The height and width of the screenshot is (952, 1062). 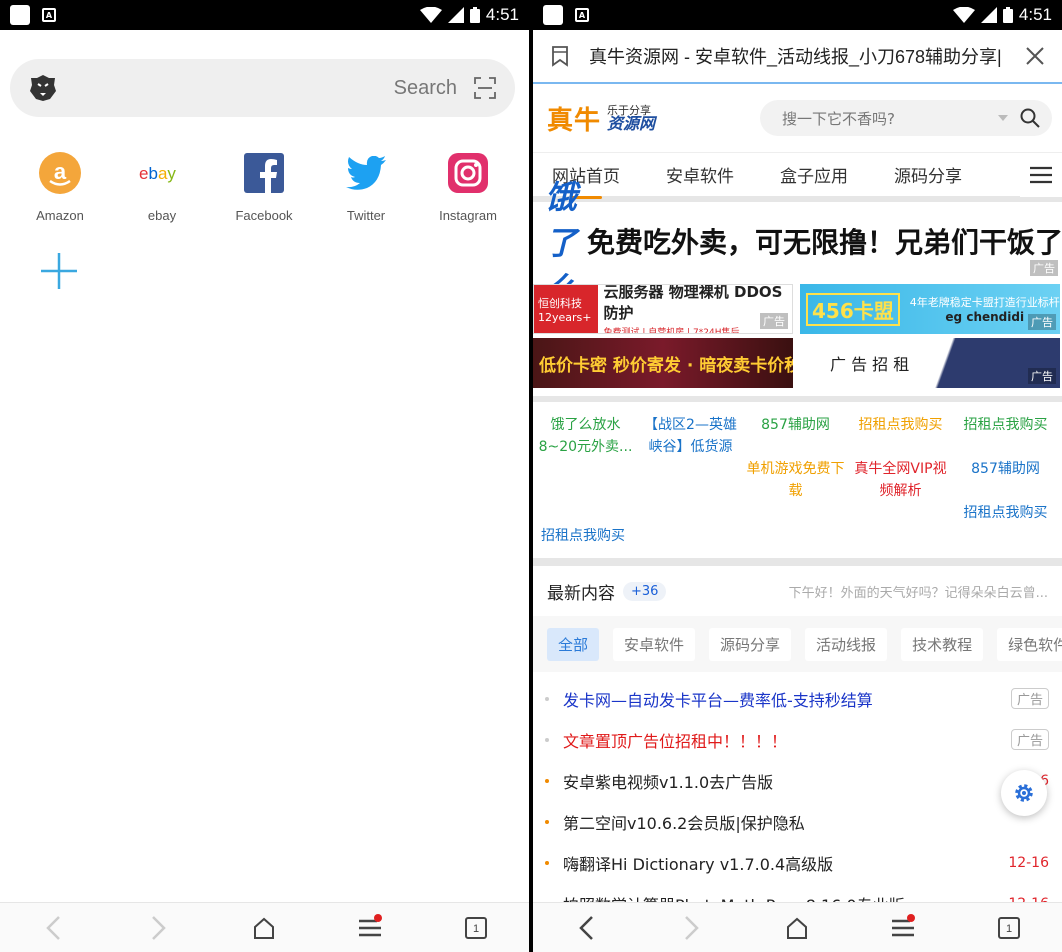 I want to click on nav-source: 源码分享, so click(x=928, y=174).